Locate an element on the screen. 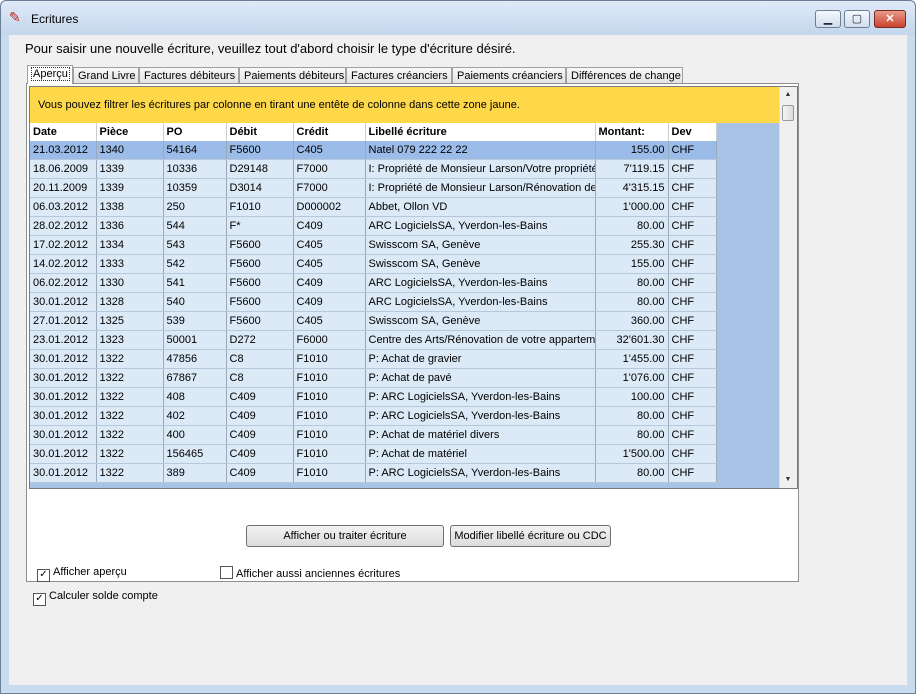 This screenshot has height=694, width=916. scroll-up-arrow-icon: ▲ is located at coordinates (788, 95).